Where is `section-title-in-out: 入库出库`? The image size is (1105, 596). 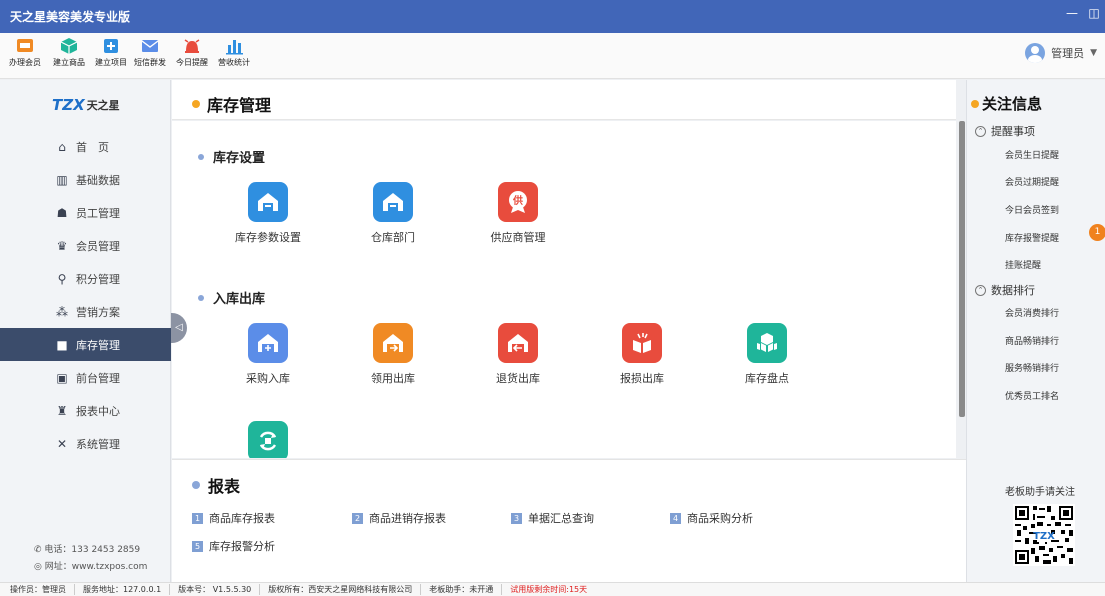
section-title-in-out: 入库出库 is located at coordinates (231, 297).